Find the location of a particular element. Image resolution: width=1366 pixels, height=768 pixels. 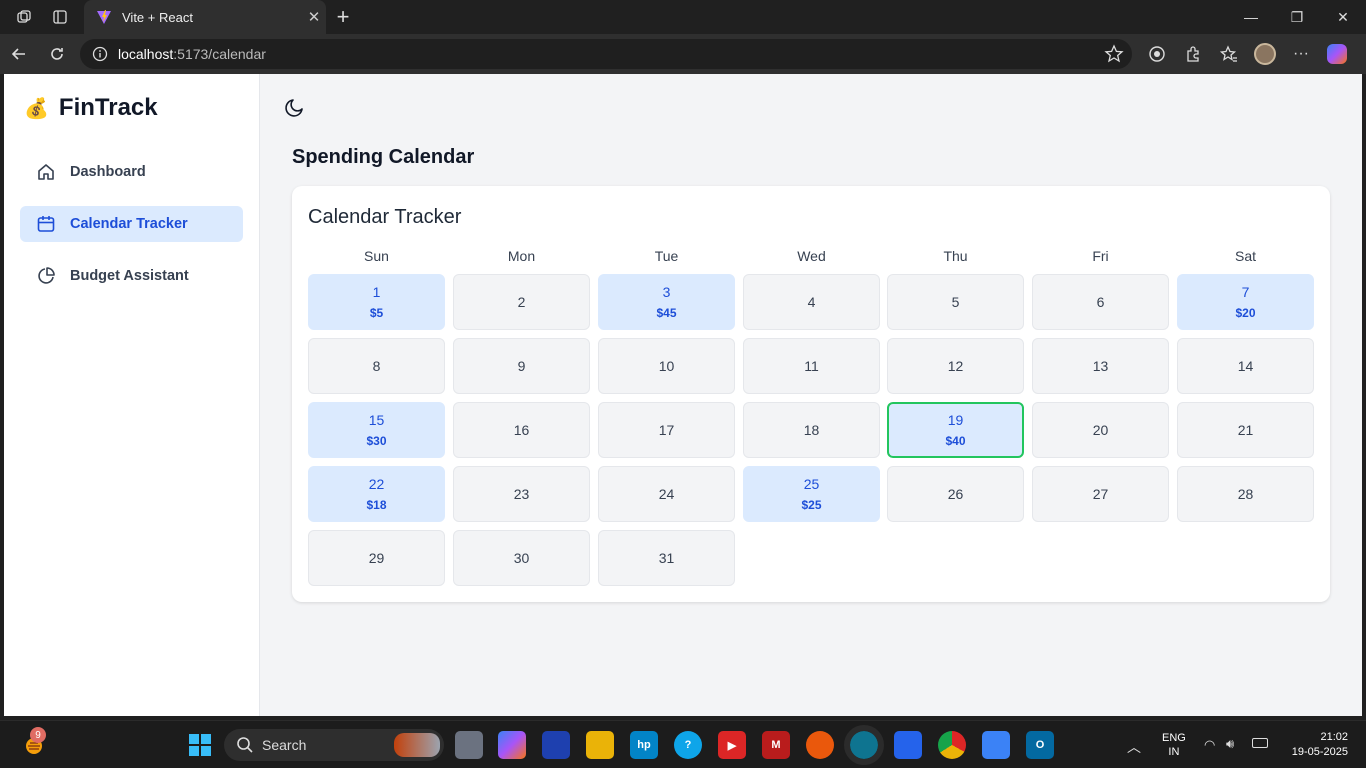

calendar-day: 23 is located at coordinates (521, 494).